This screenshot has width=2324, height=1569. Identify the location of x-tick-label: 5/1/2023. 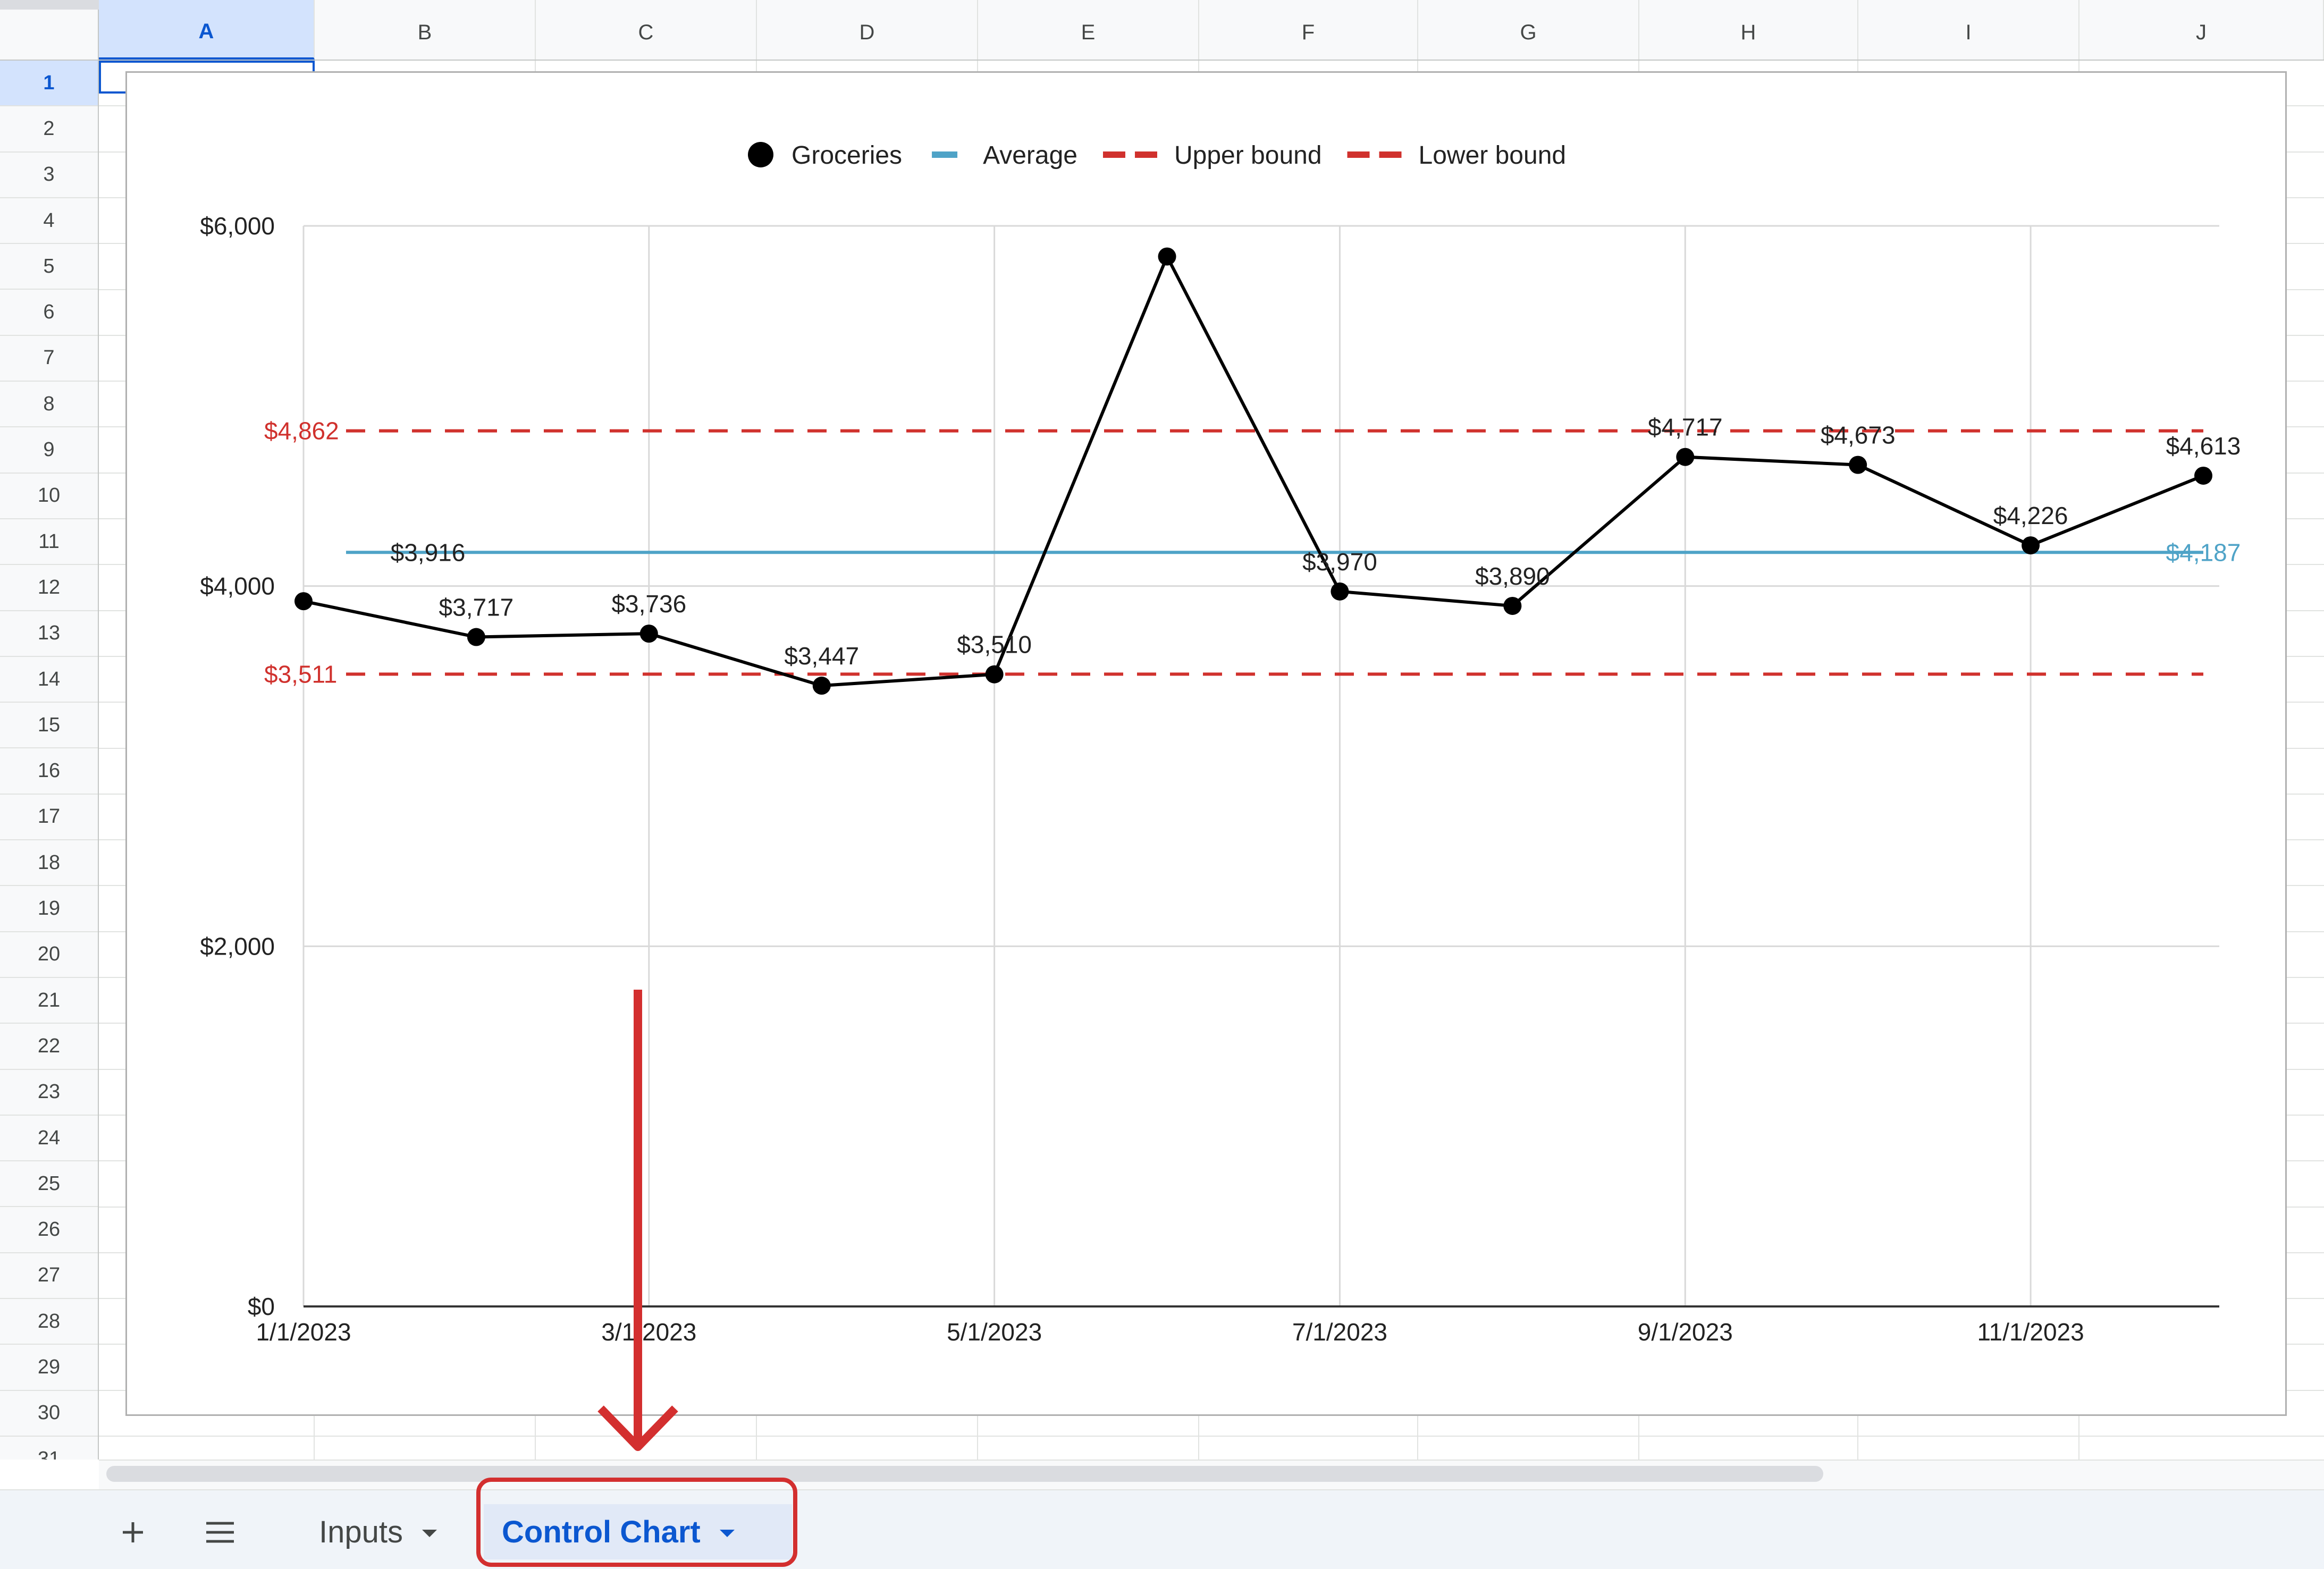
(994, 1332).